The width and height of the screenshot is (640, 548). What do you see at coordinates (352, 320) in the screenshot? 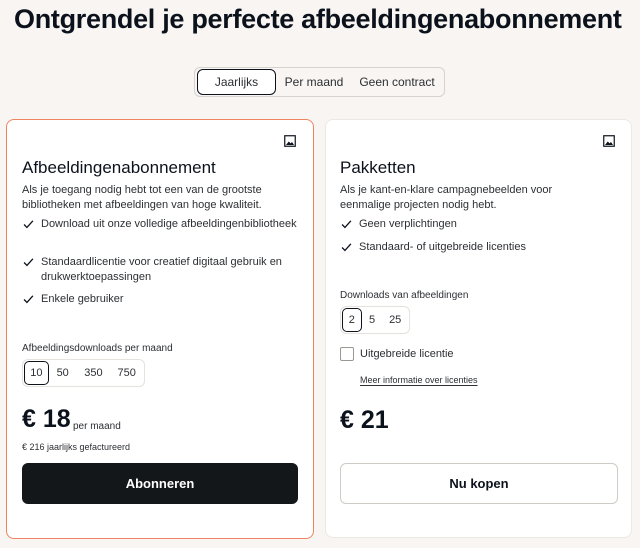
I see `download-option-2: 2` at bounding box center [352, 320].